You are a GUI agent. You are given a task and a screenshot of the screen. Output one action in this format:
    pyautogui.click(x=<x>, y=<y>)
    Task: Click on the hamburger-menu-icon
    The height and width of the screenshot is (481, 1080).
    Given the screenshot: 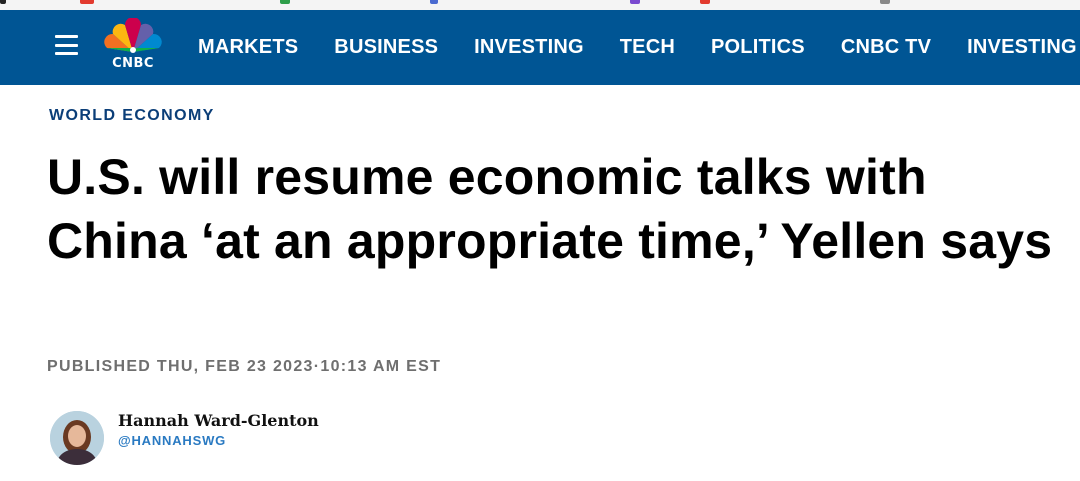 What is the action you would take?
    pyautogui.click(x=66, y=45)
    